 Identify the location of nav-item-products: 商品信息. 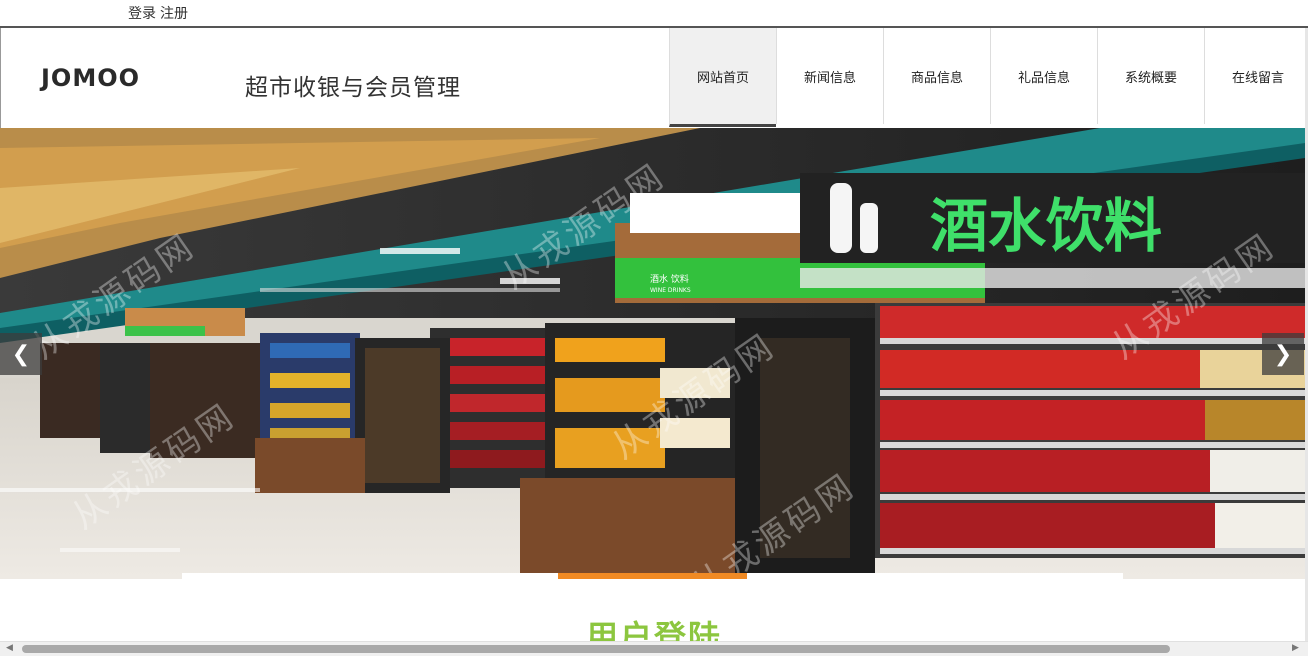
(936, 76).